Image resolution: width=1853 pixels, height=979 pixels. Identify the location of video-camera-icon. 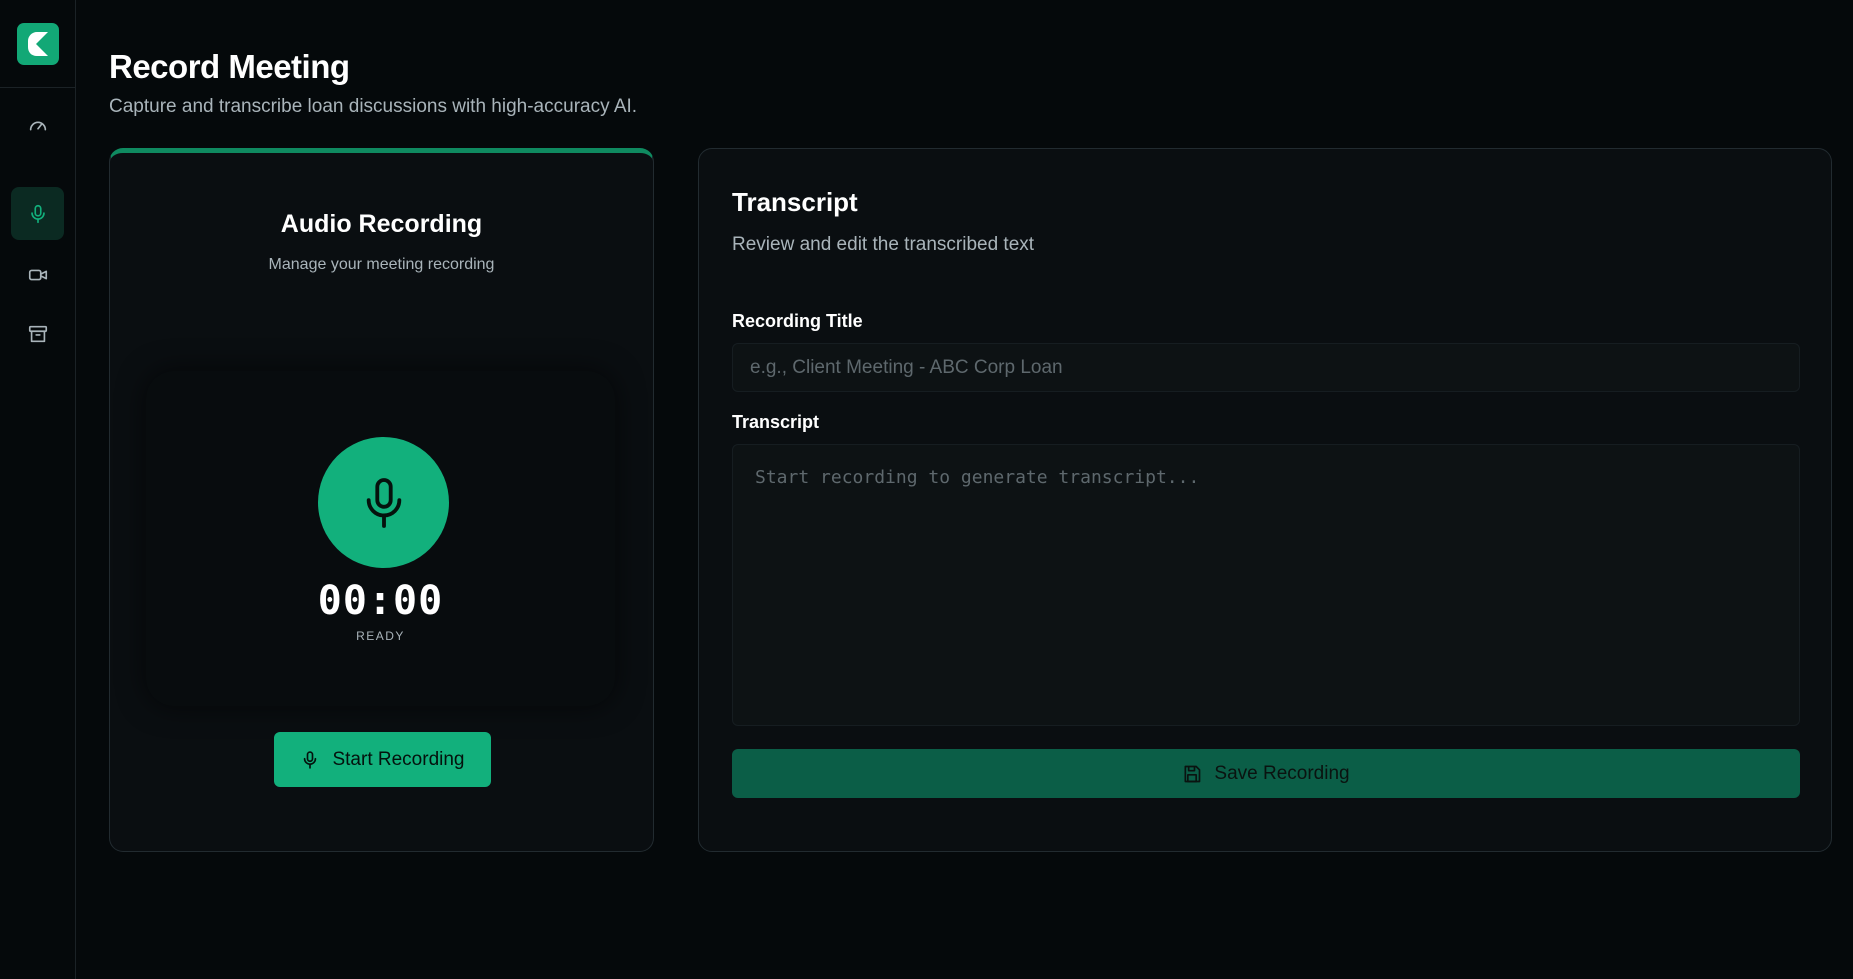
(37, 274).